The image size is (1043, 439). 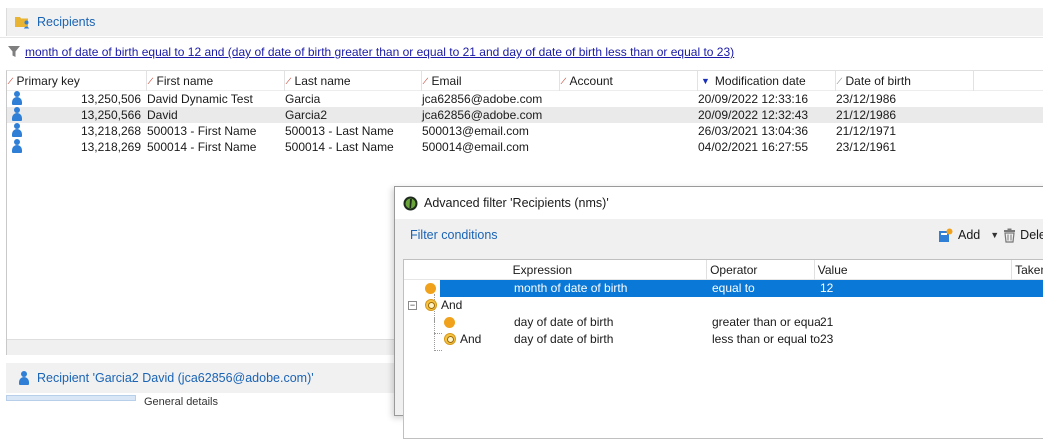 I want to click on add-dropdown-chevron-down-icon: ▼, so click(x=994, y=235).